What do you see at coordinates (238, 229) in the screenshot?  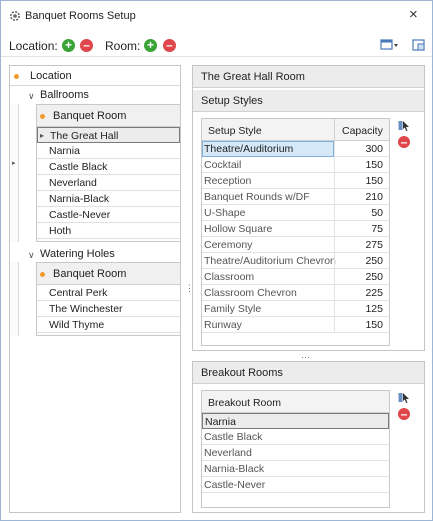 I see `setup-style-name: Hollow Square` at bounding box center [238, 229].